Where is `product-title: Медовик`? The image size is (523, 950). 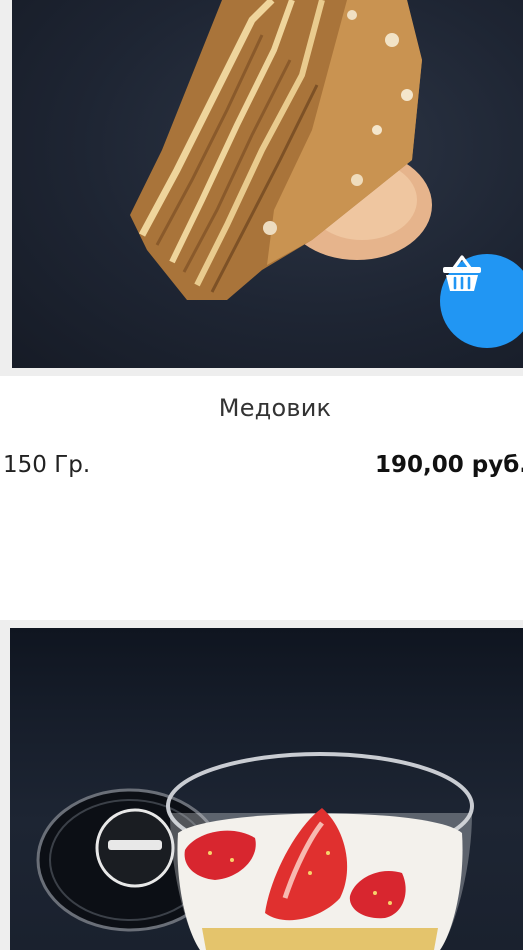
product-title: Медовик is located at coordinates (261, 408).